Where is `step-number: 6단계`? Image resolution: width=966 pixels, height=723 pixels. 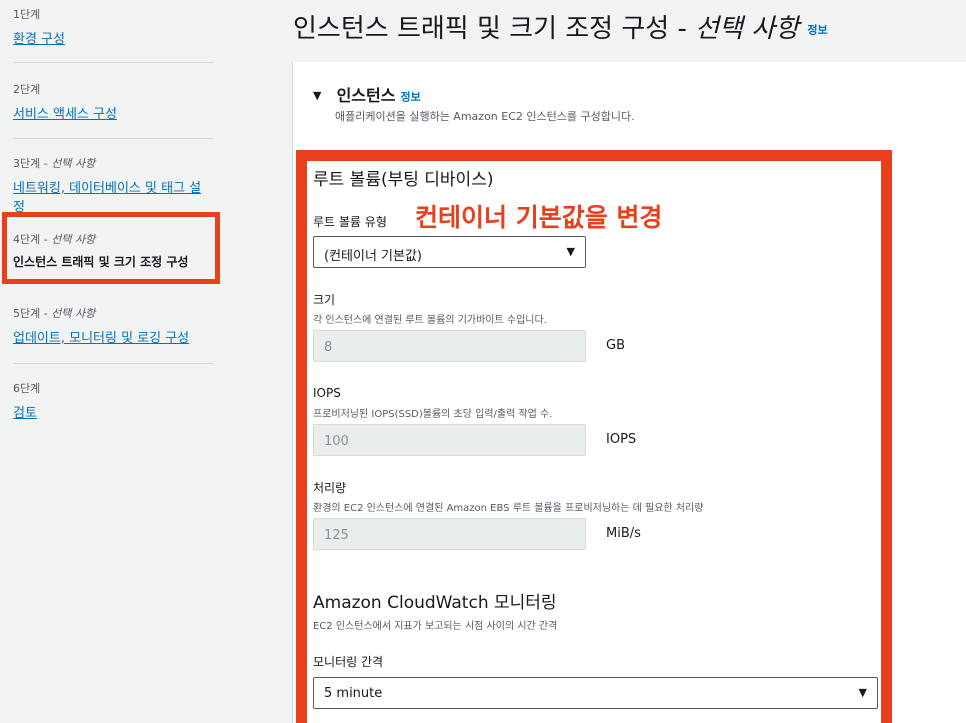
step-number: 6단계 is located at coordinates (27, 388).